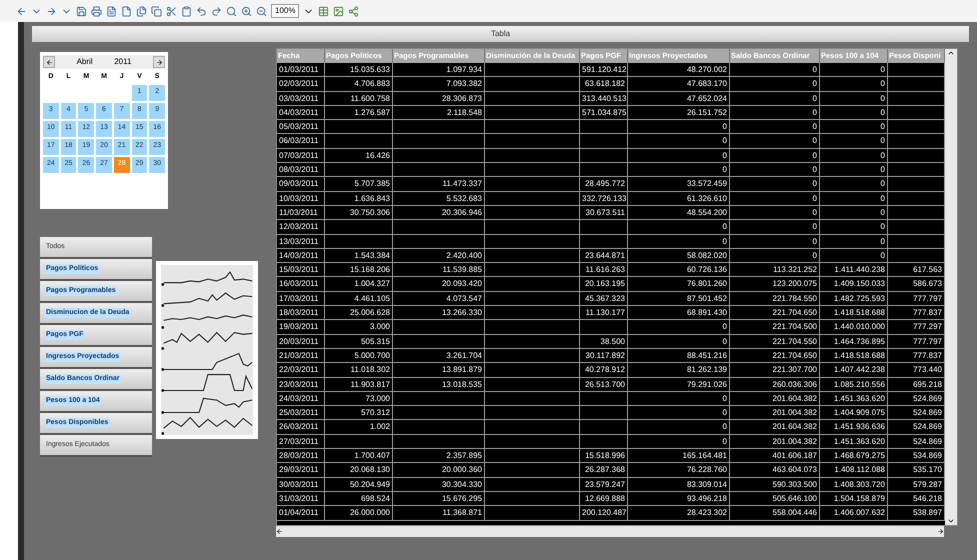 Image resolution: width=977 pixels, height=560 pixels. What do you see at coordinates (604, 198) in the screenshot?
I see `table-cell: 332.726.133` at bounding box center [604, 198].